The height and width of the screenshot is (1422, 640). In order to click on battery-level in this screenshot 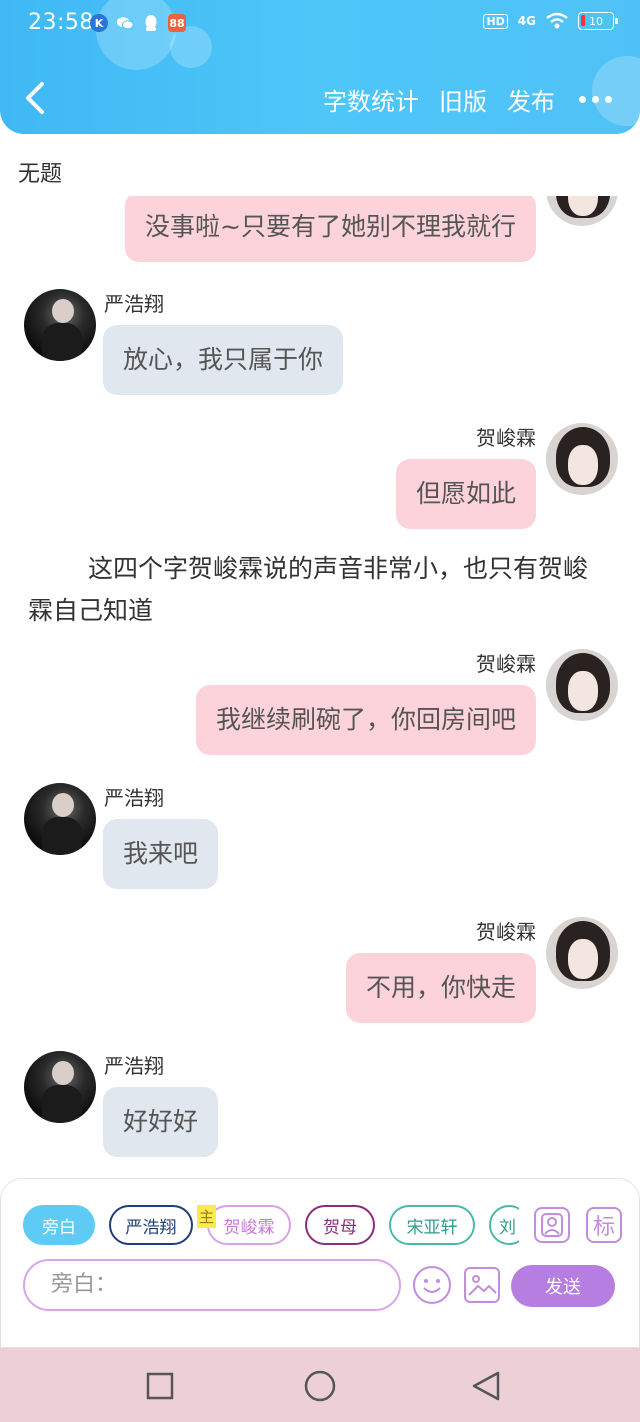, I will do `click(583, 20)`.